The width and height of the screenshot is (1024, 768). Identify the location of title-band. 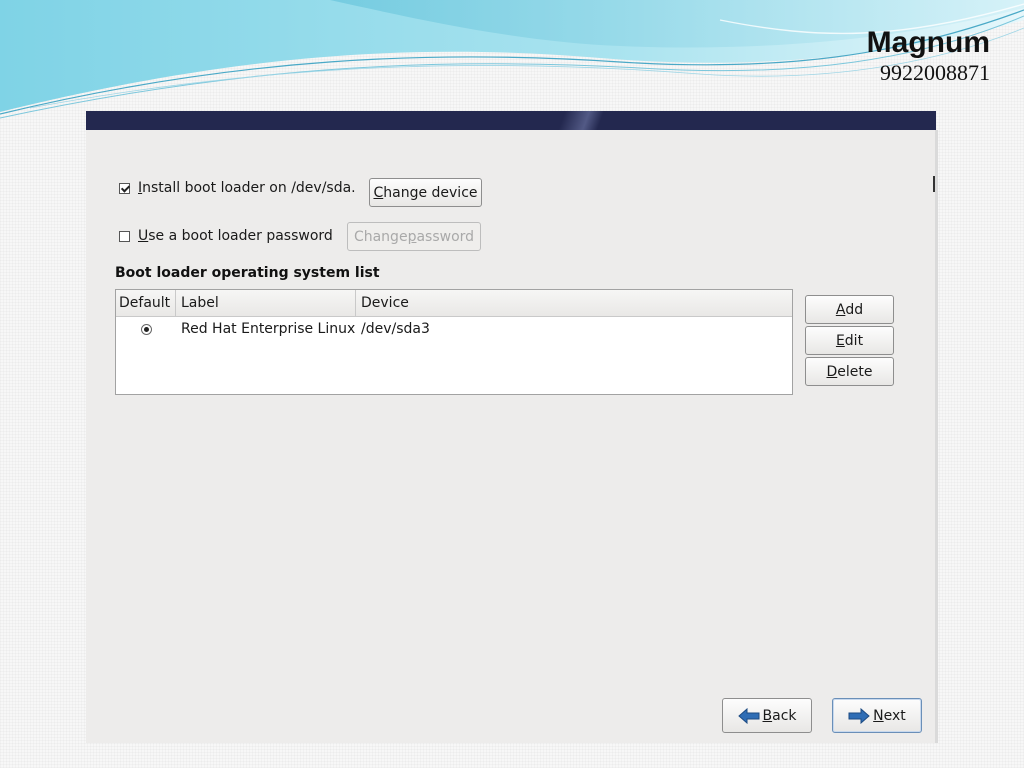
(511, 120).